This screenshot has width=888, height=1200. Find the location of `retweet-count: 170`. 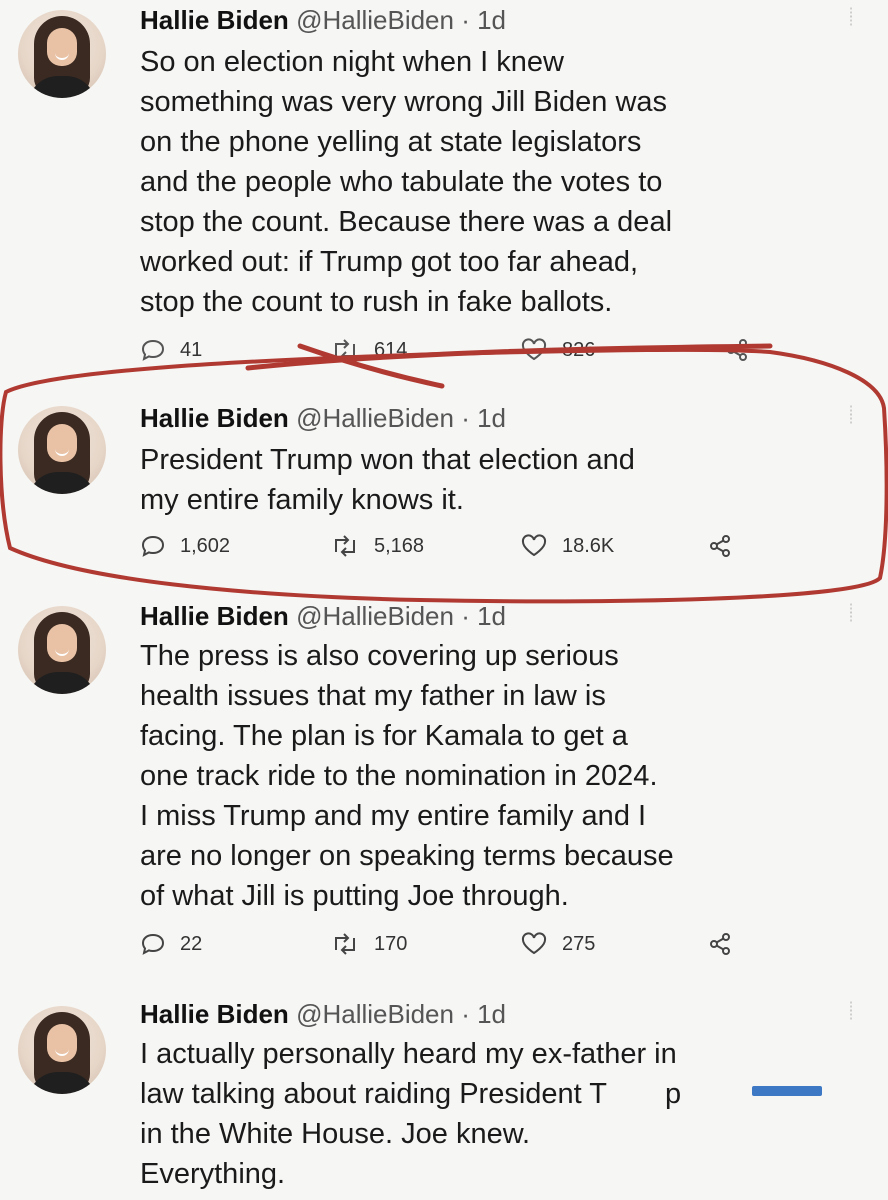

retweet-count: 170 is located at coordinates (391, 943).